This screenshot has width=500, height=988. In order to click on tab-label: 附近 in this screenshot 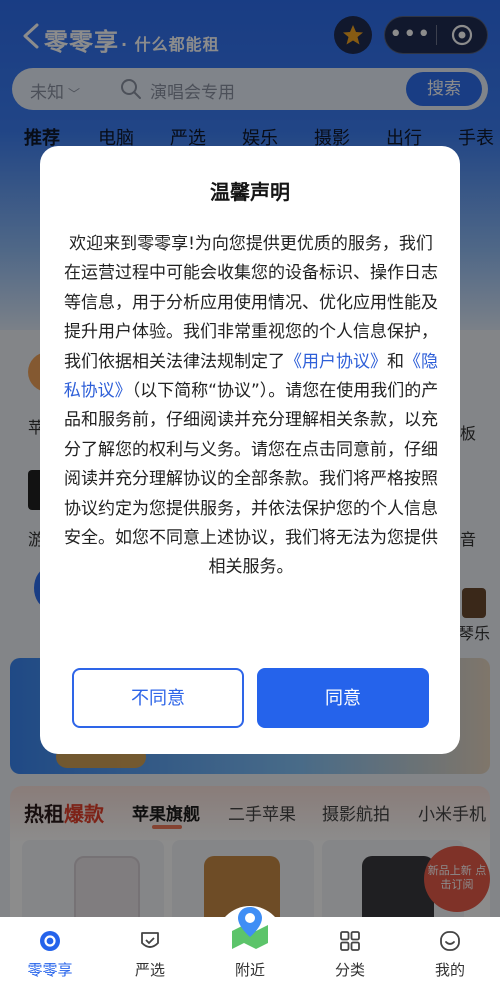, I will do `click(249, 970)`.